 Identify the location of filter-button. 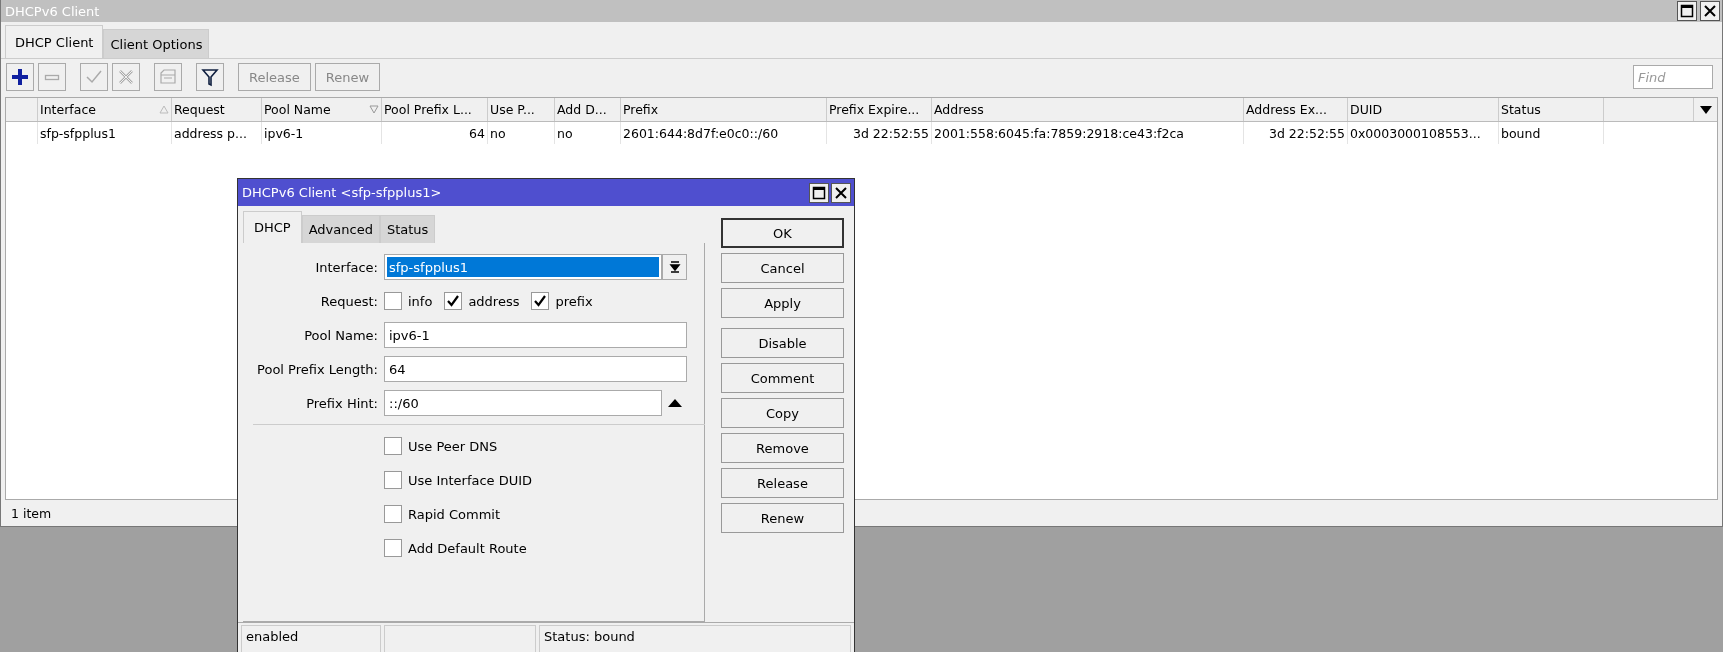
(210, 77).